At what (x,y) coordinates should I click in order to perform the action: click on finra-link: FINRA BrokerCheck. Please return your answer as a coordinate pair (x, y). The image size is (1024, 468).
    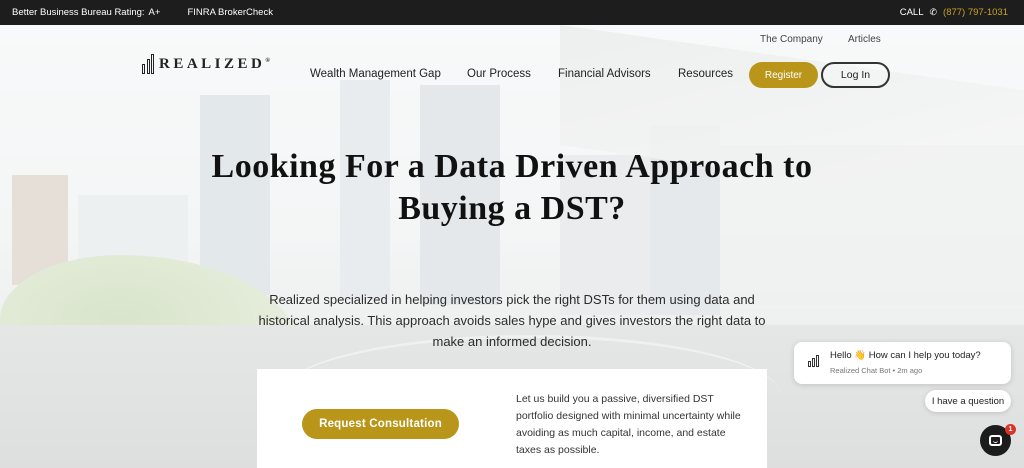
    Looking at the image, I should click on (230, 12).